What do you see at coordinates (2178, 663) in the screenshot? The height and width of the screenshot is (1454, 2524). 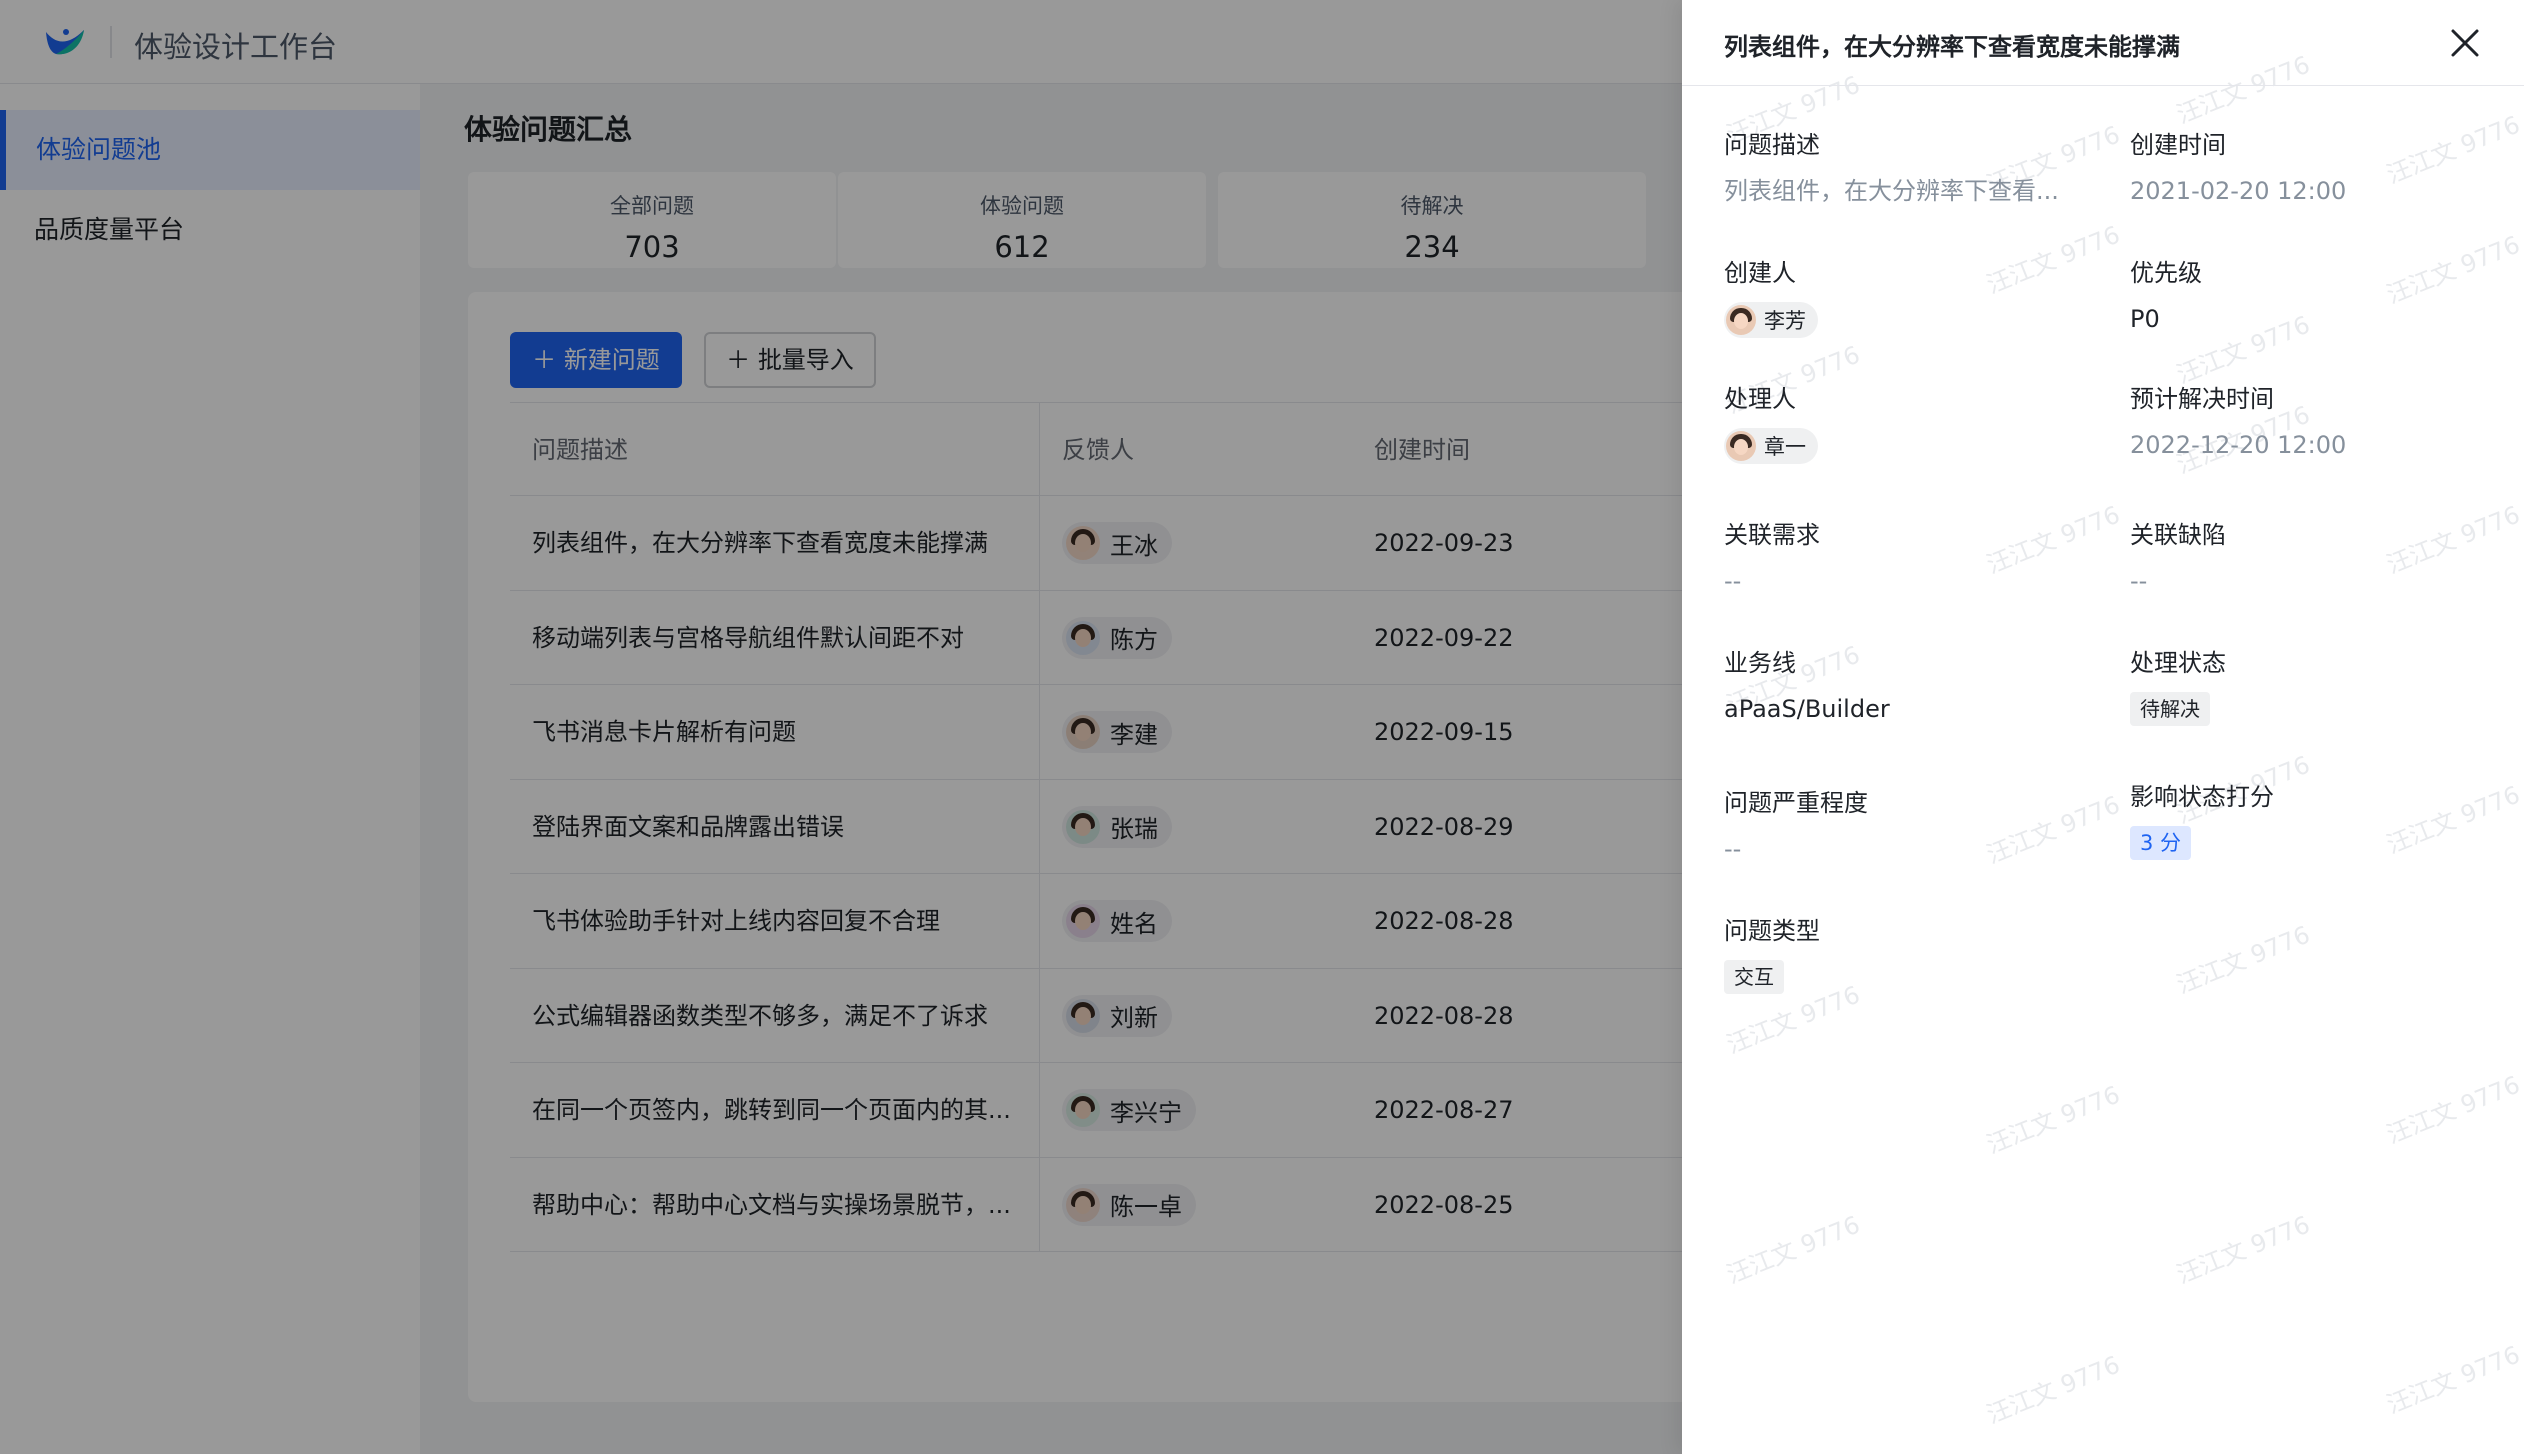 I see `field-label: 处理状态` at bounding box center [2178, 663].